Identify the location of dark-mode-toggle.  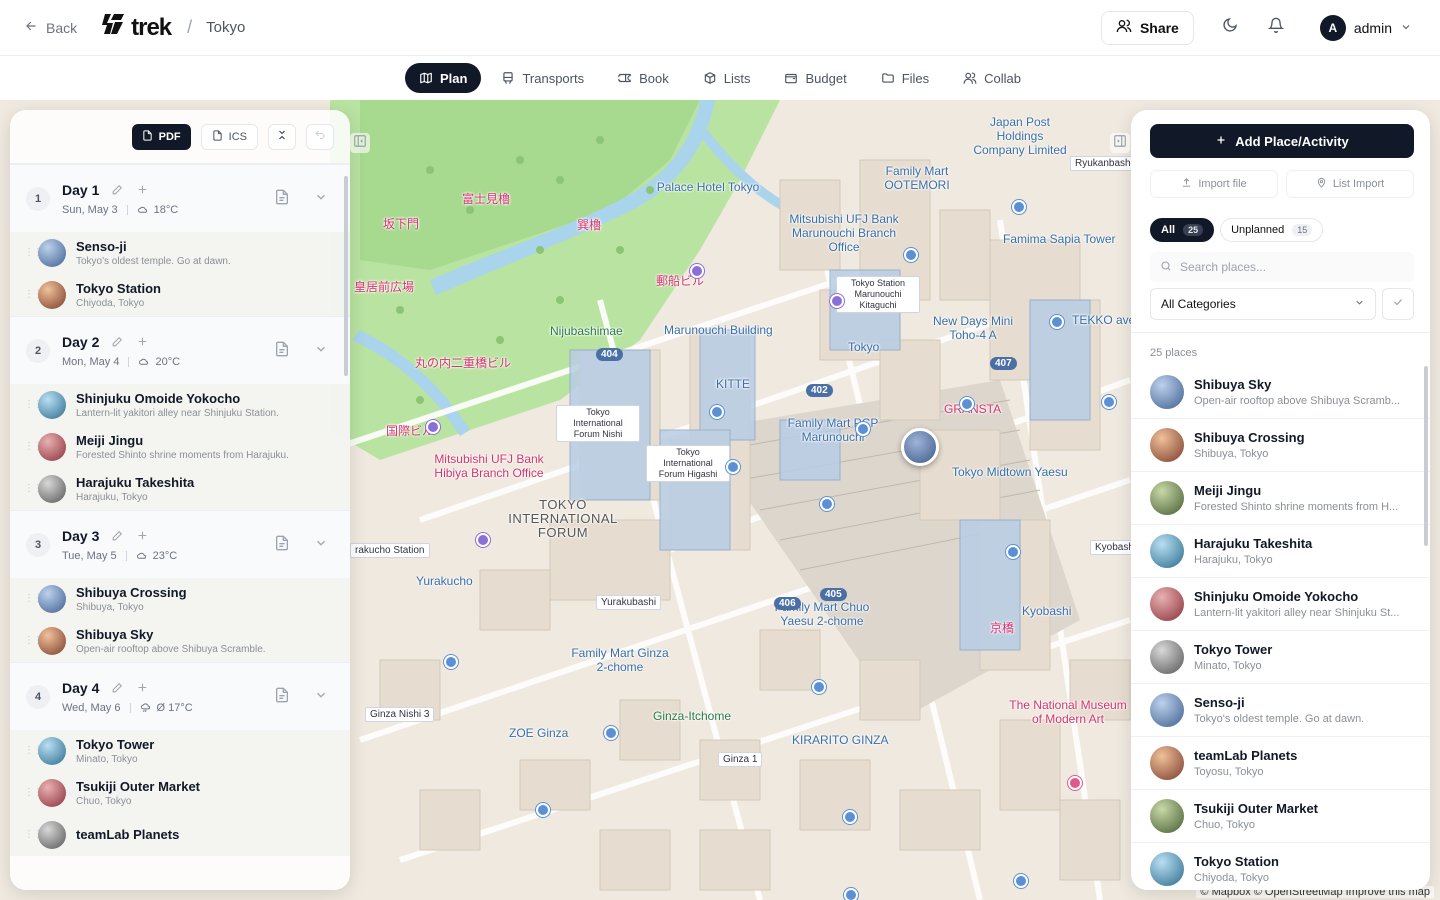
(1230, 28).